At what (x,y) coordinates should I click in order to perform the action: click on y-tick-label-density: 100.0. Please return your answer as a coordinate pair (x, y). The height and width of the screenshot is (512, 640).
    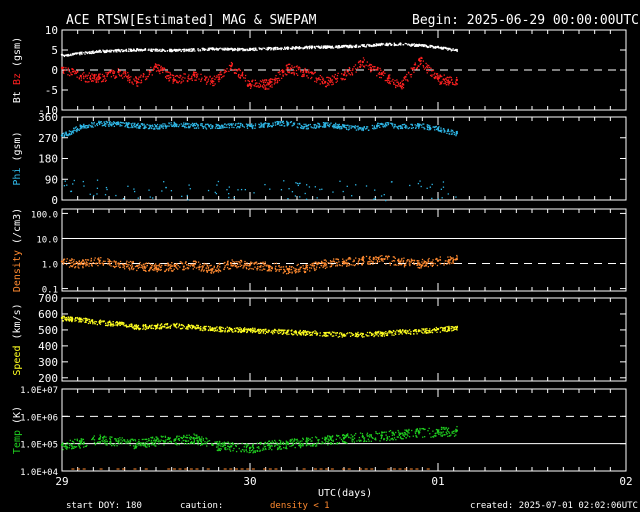
    Looking at the image, I should click on (44, 215).